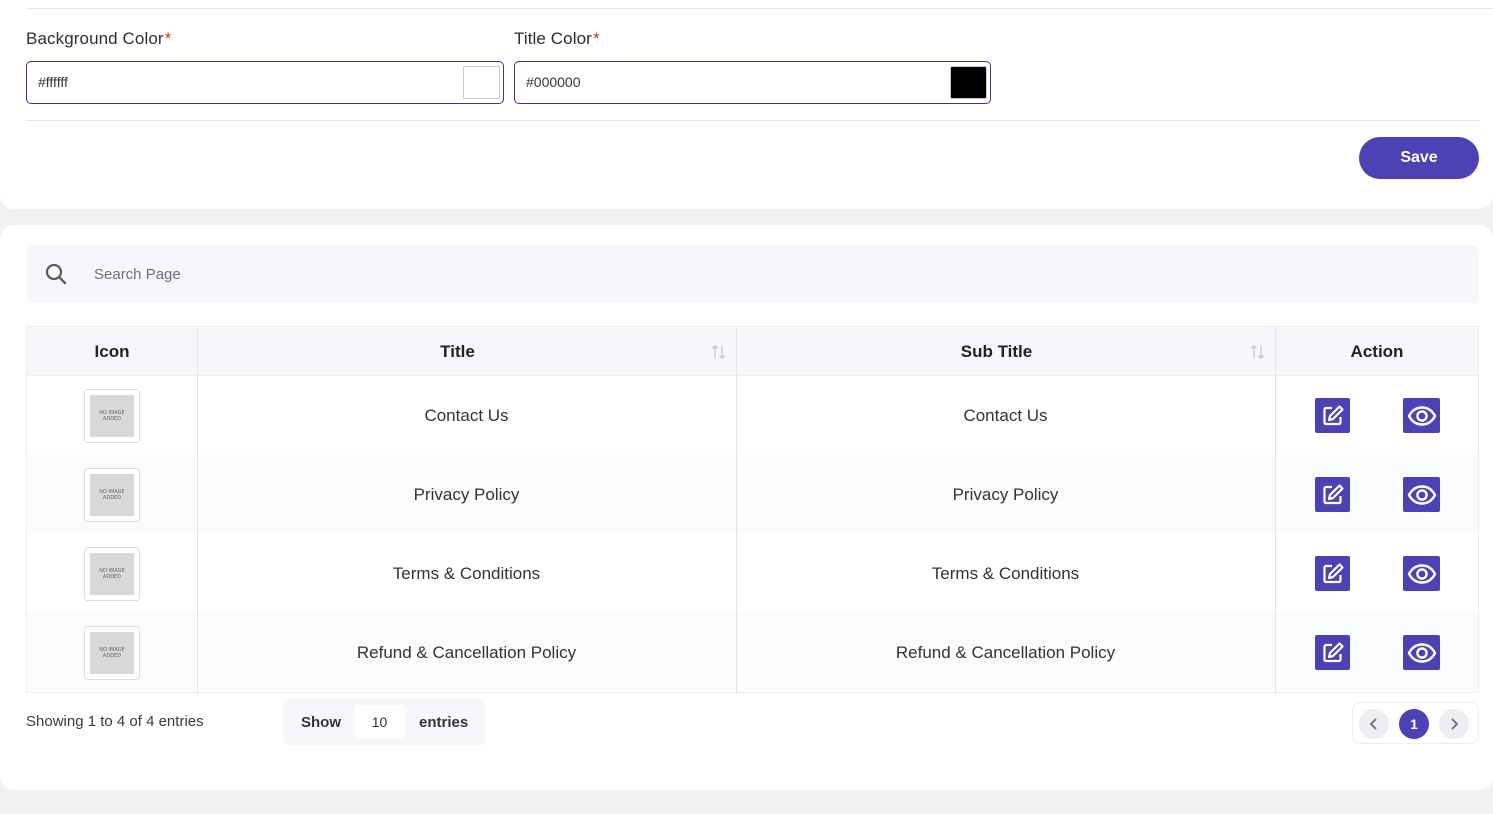  I want to click on title-color-value: #000000, so click(553, 82).